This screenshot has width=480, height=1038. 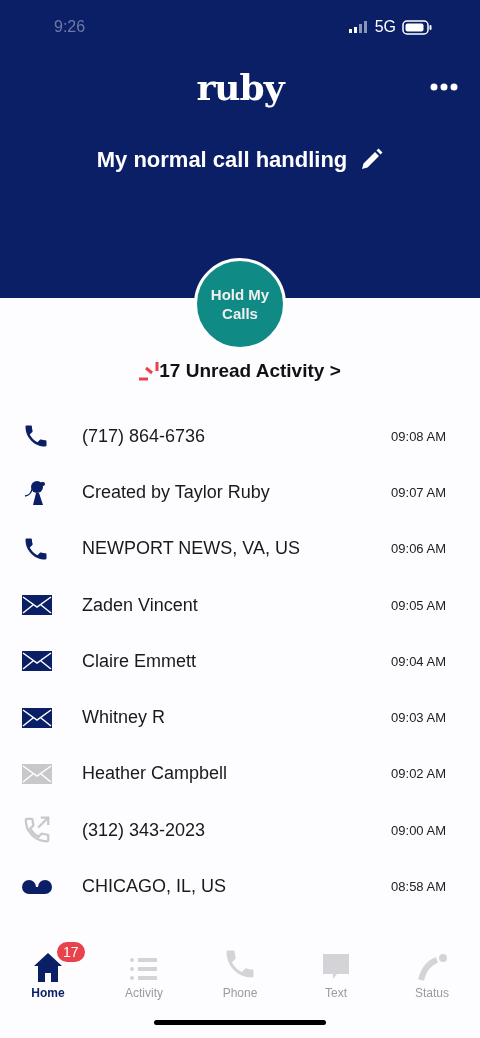 I want to click on activity-row: Heather Campbell 09:02 AM, so click(x=240, y=774).